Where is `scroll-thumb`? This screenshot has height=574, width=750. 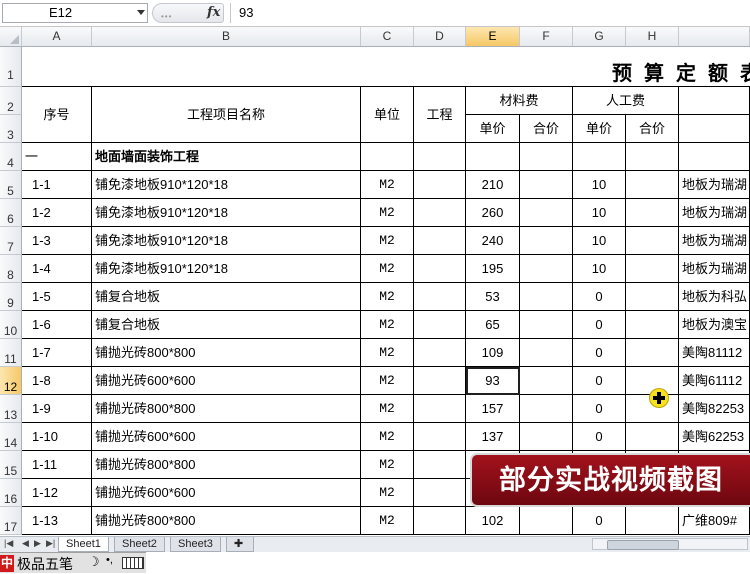 scroll-thumb is located at coordinates (643, 545).